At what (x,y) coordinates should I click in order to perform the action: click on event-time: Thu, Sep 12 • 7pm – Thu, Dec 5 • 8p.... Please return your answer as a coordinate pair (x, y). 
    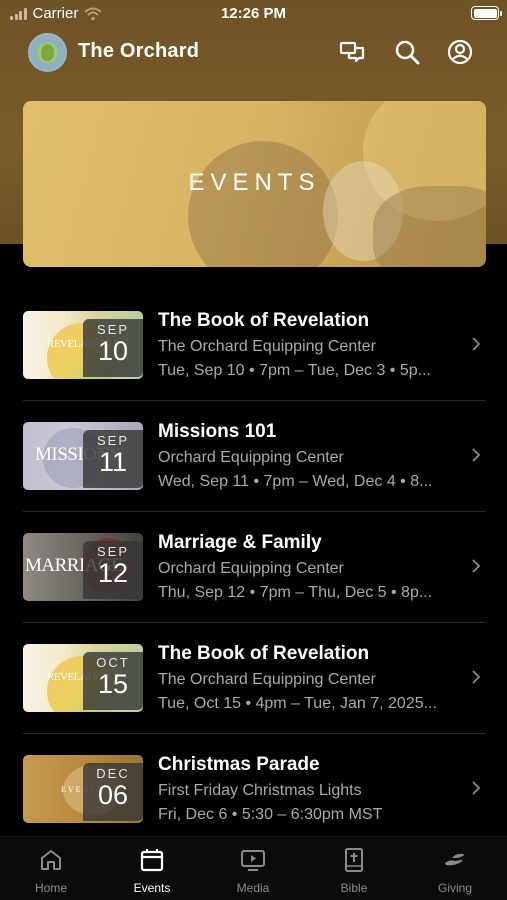
    Looking at the image, I should click on (295, 592).